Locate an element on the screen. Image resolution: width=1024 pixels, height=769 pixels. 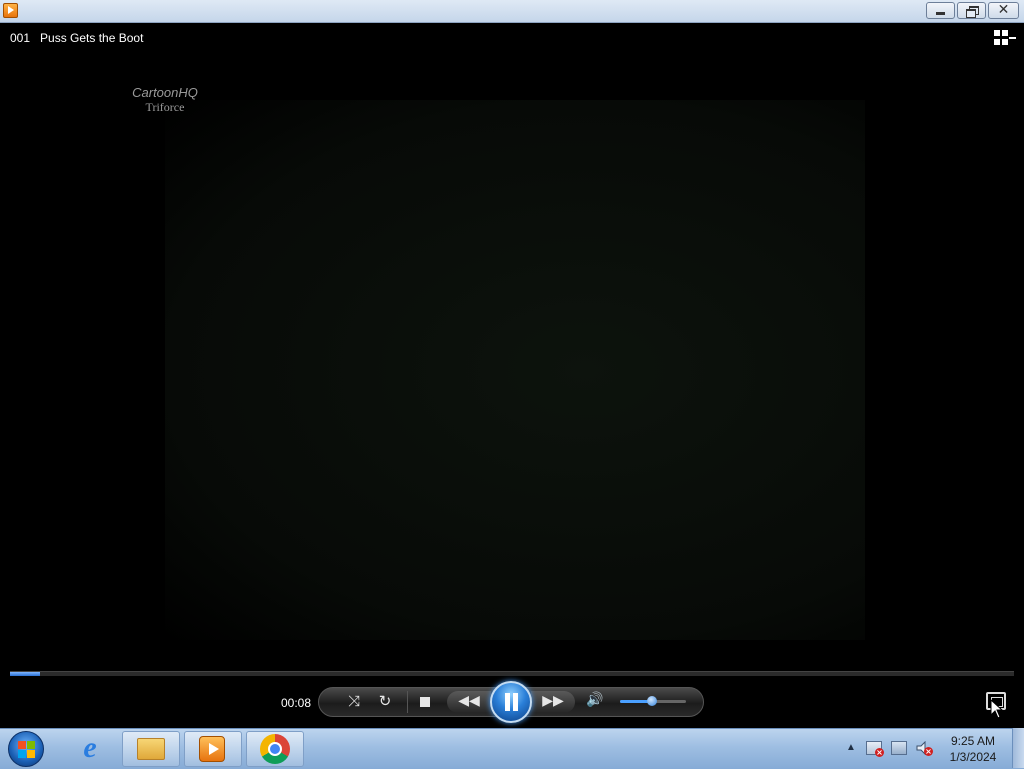
seek-progress is located at coordinates (25, 674).